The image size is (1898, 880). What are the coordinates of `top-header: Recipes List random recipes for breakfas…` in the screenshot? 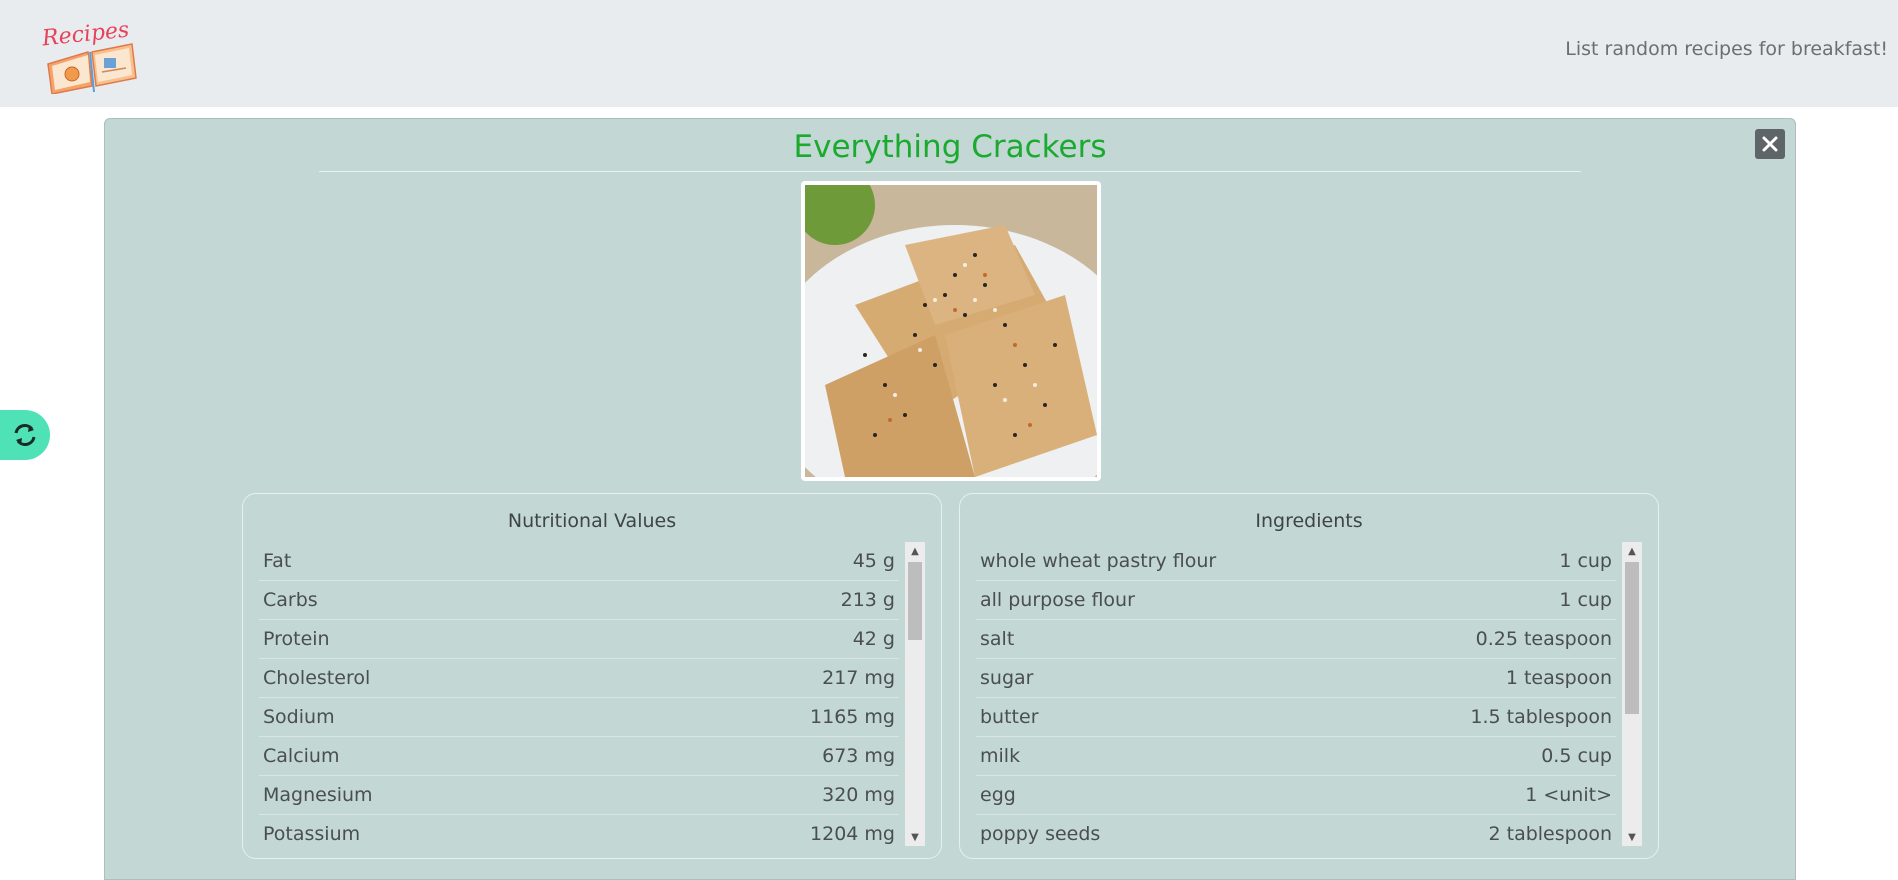 It's located at (949, 53).